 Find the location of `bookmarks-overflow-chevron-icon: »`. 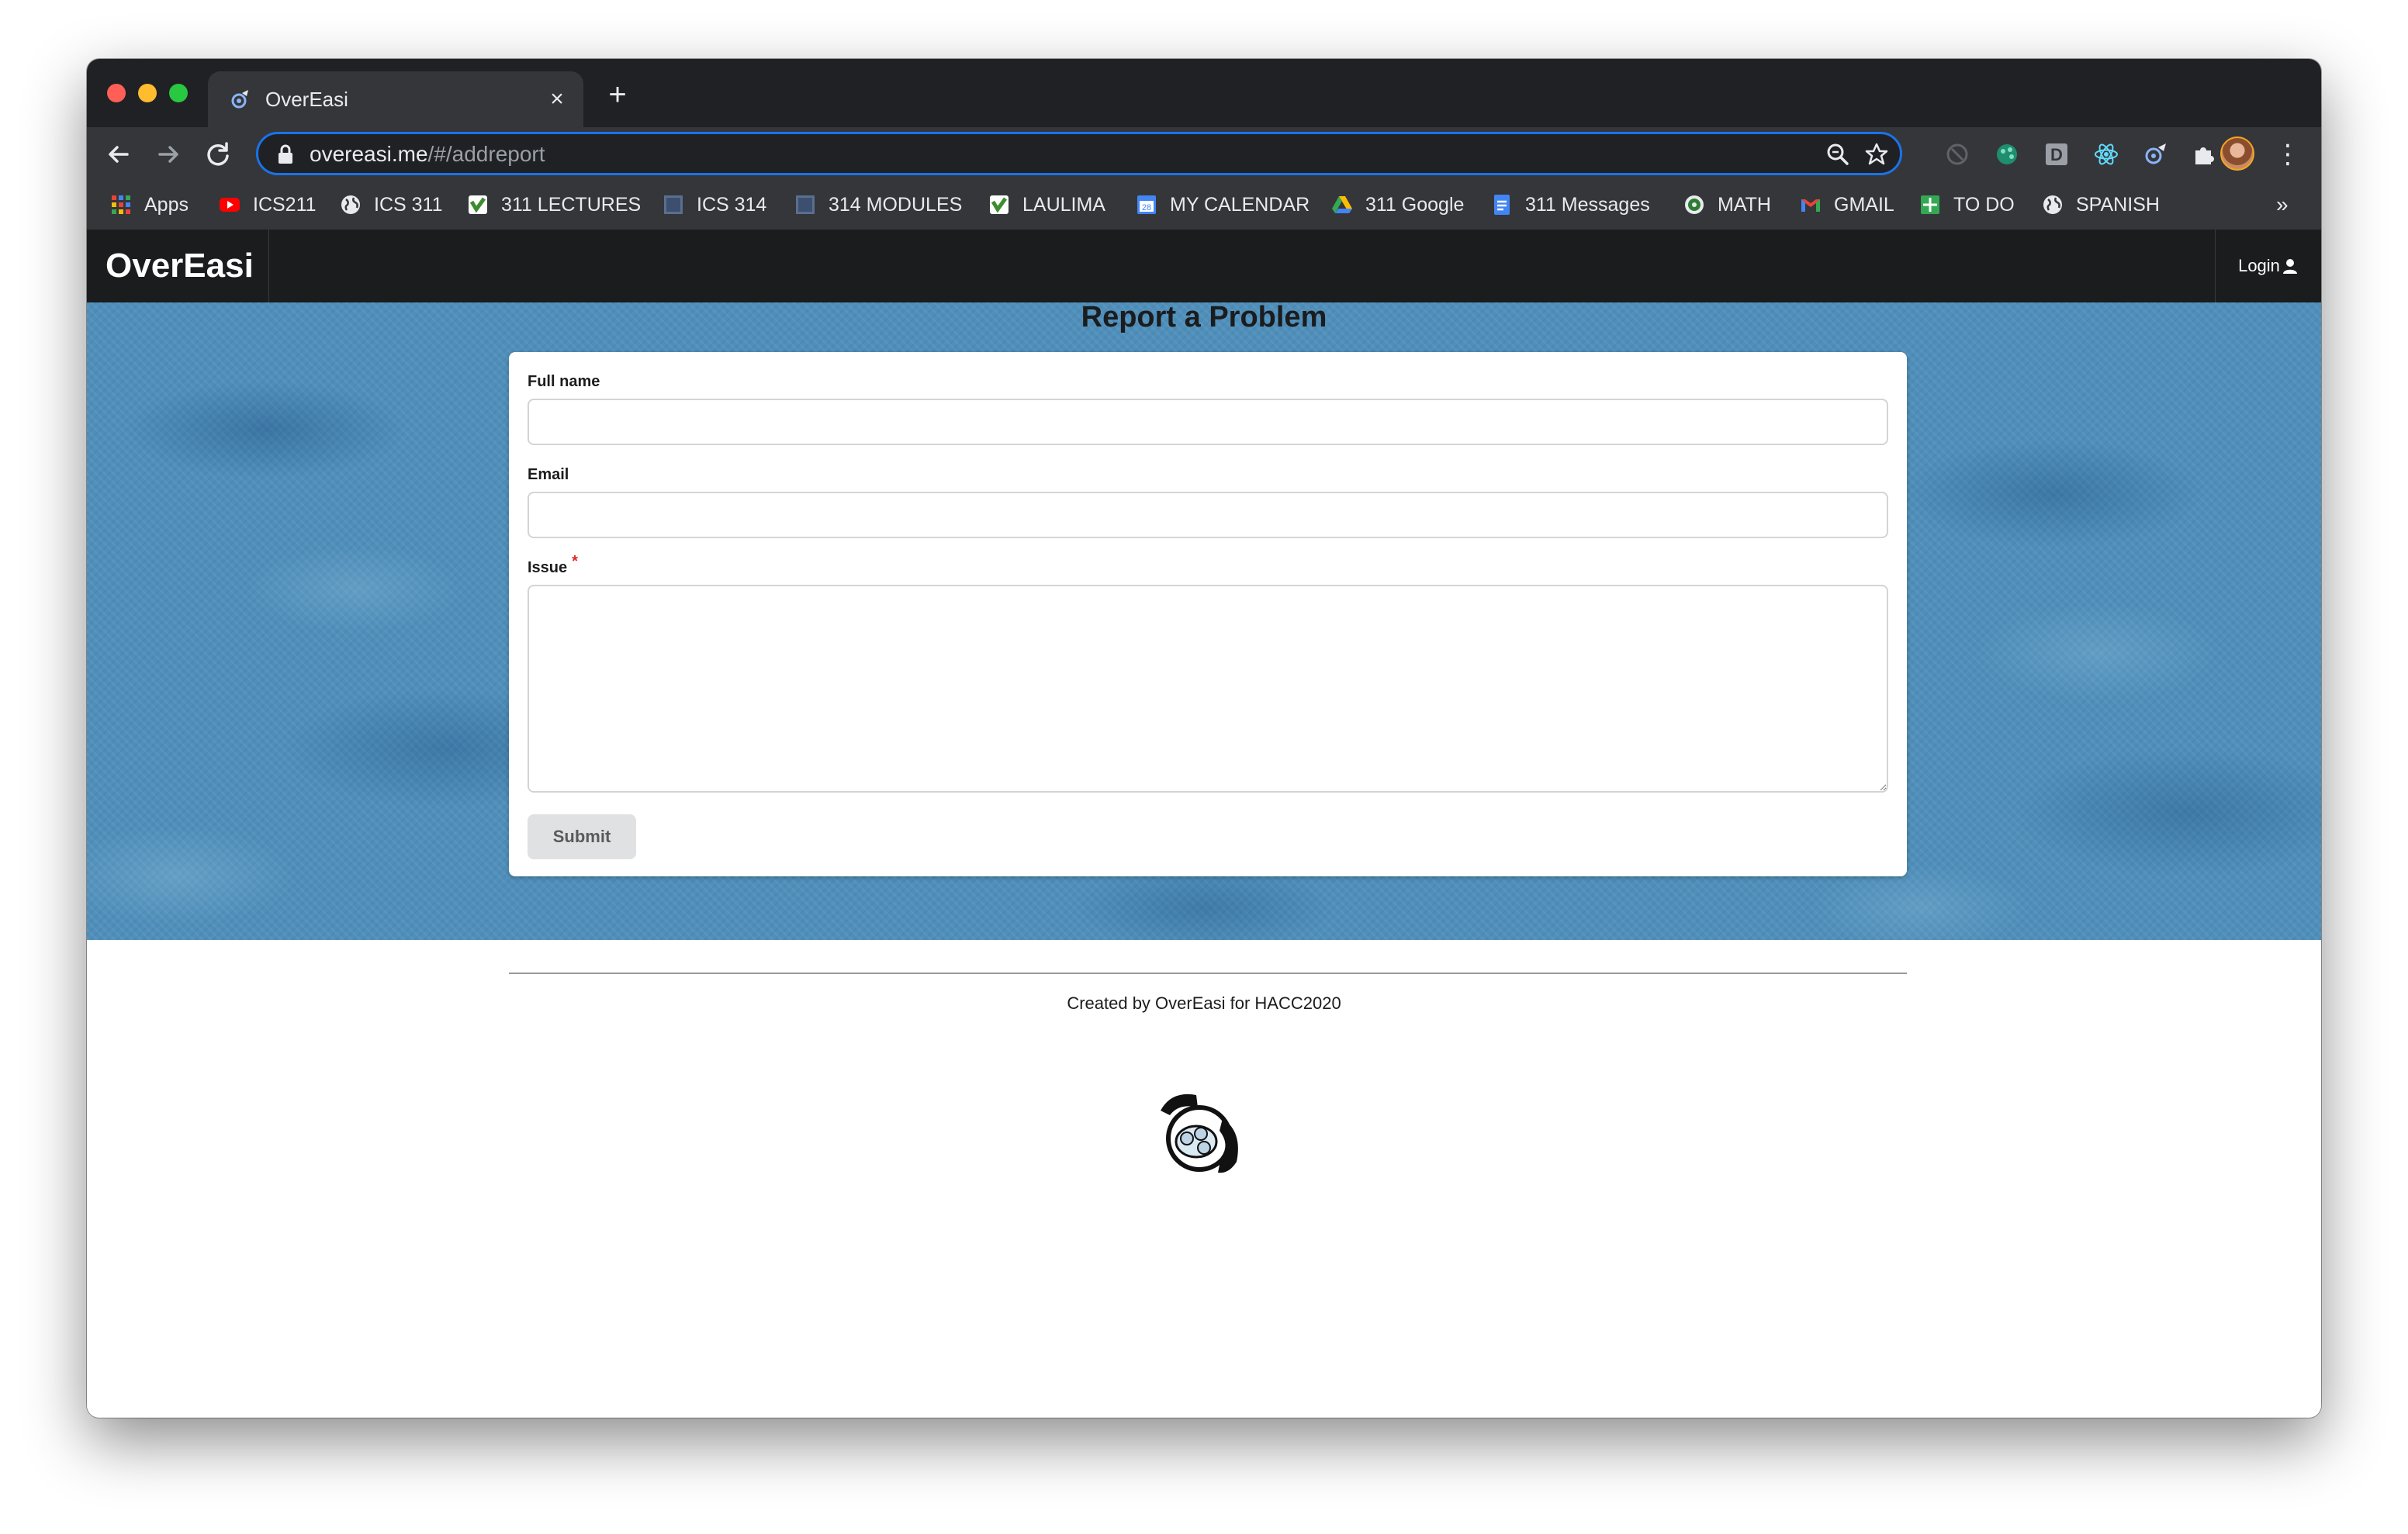

bookmarks-overflow-chevron-icon: » is located at coordinates (2282, 205).